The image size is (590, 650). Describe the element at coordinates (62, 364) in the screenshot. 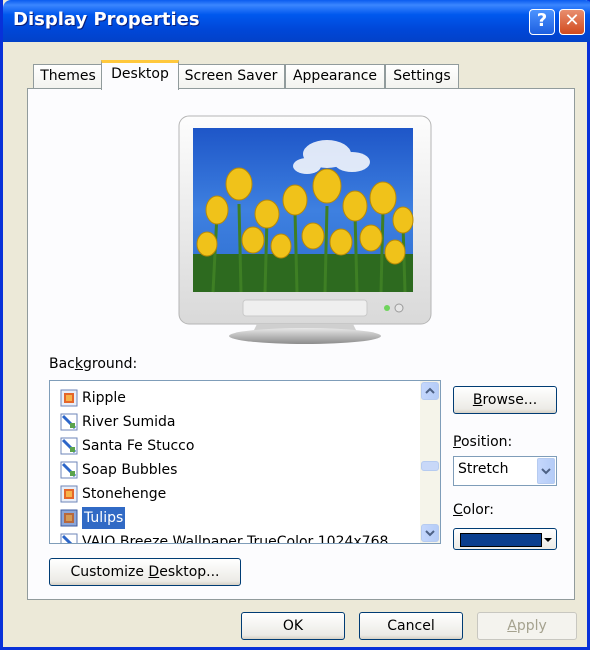

I see `background-label-part: Bac` at that location.